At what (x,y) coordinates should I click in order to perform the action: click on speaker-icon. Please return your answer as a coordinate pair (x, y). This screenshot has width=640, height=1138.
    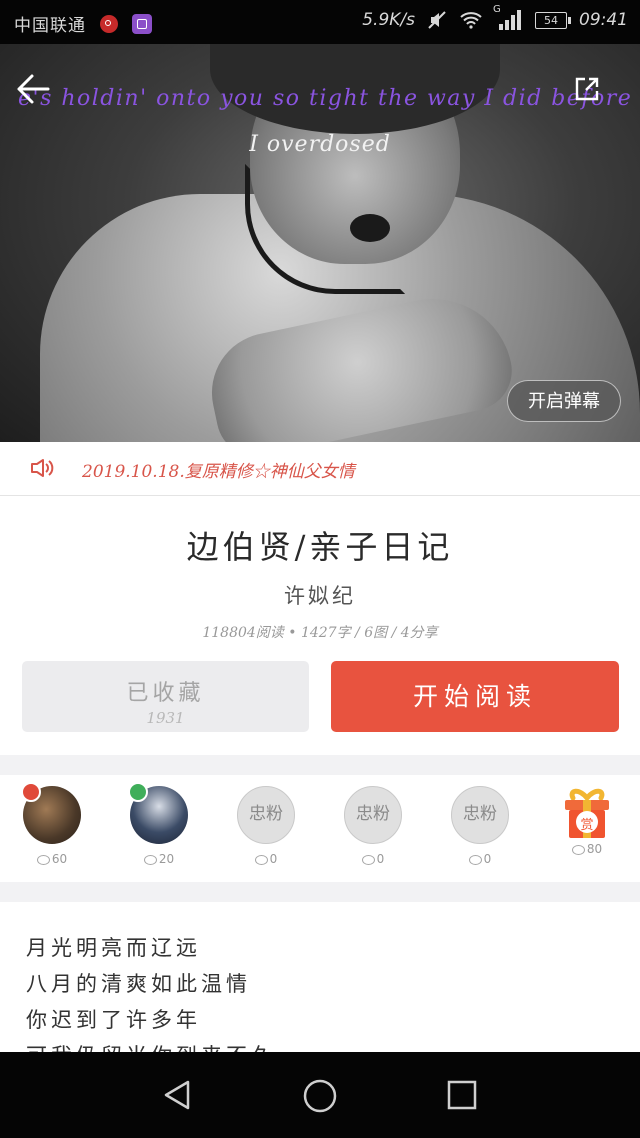
    Looking at the image, I should click on (42, 468).